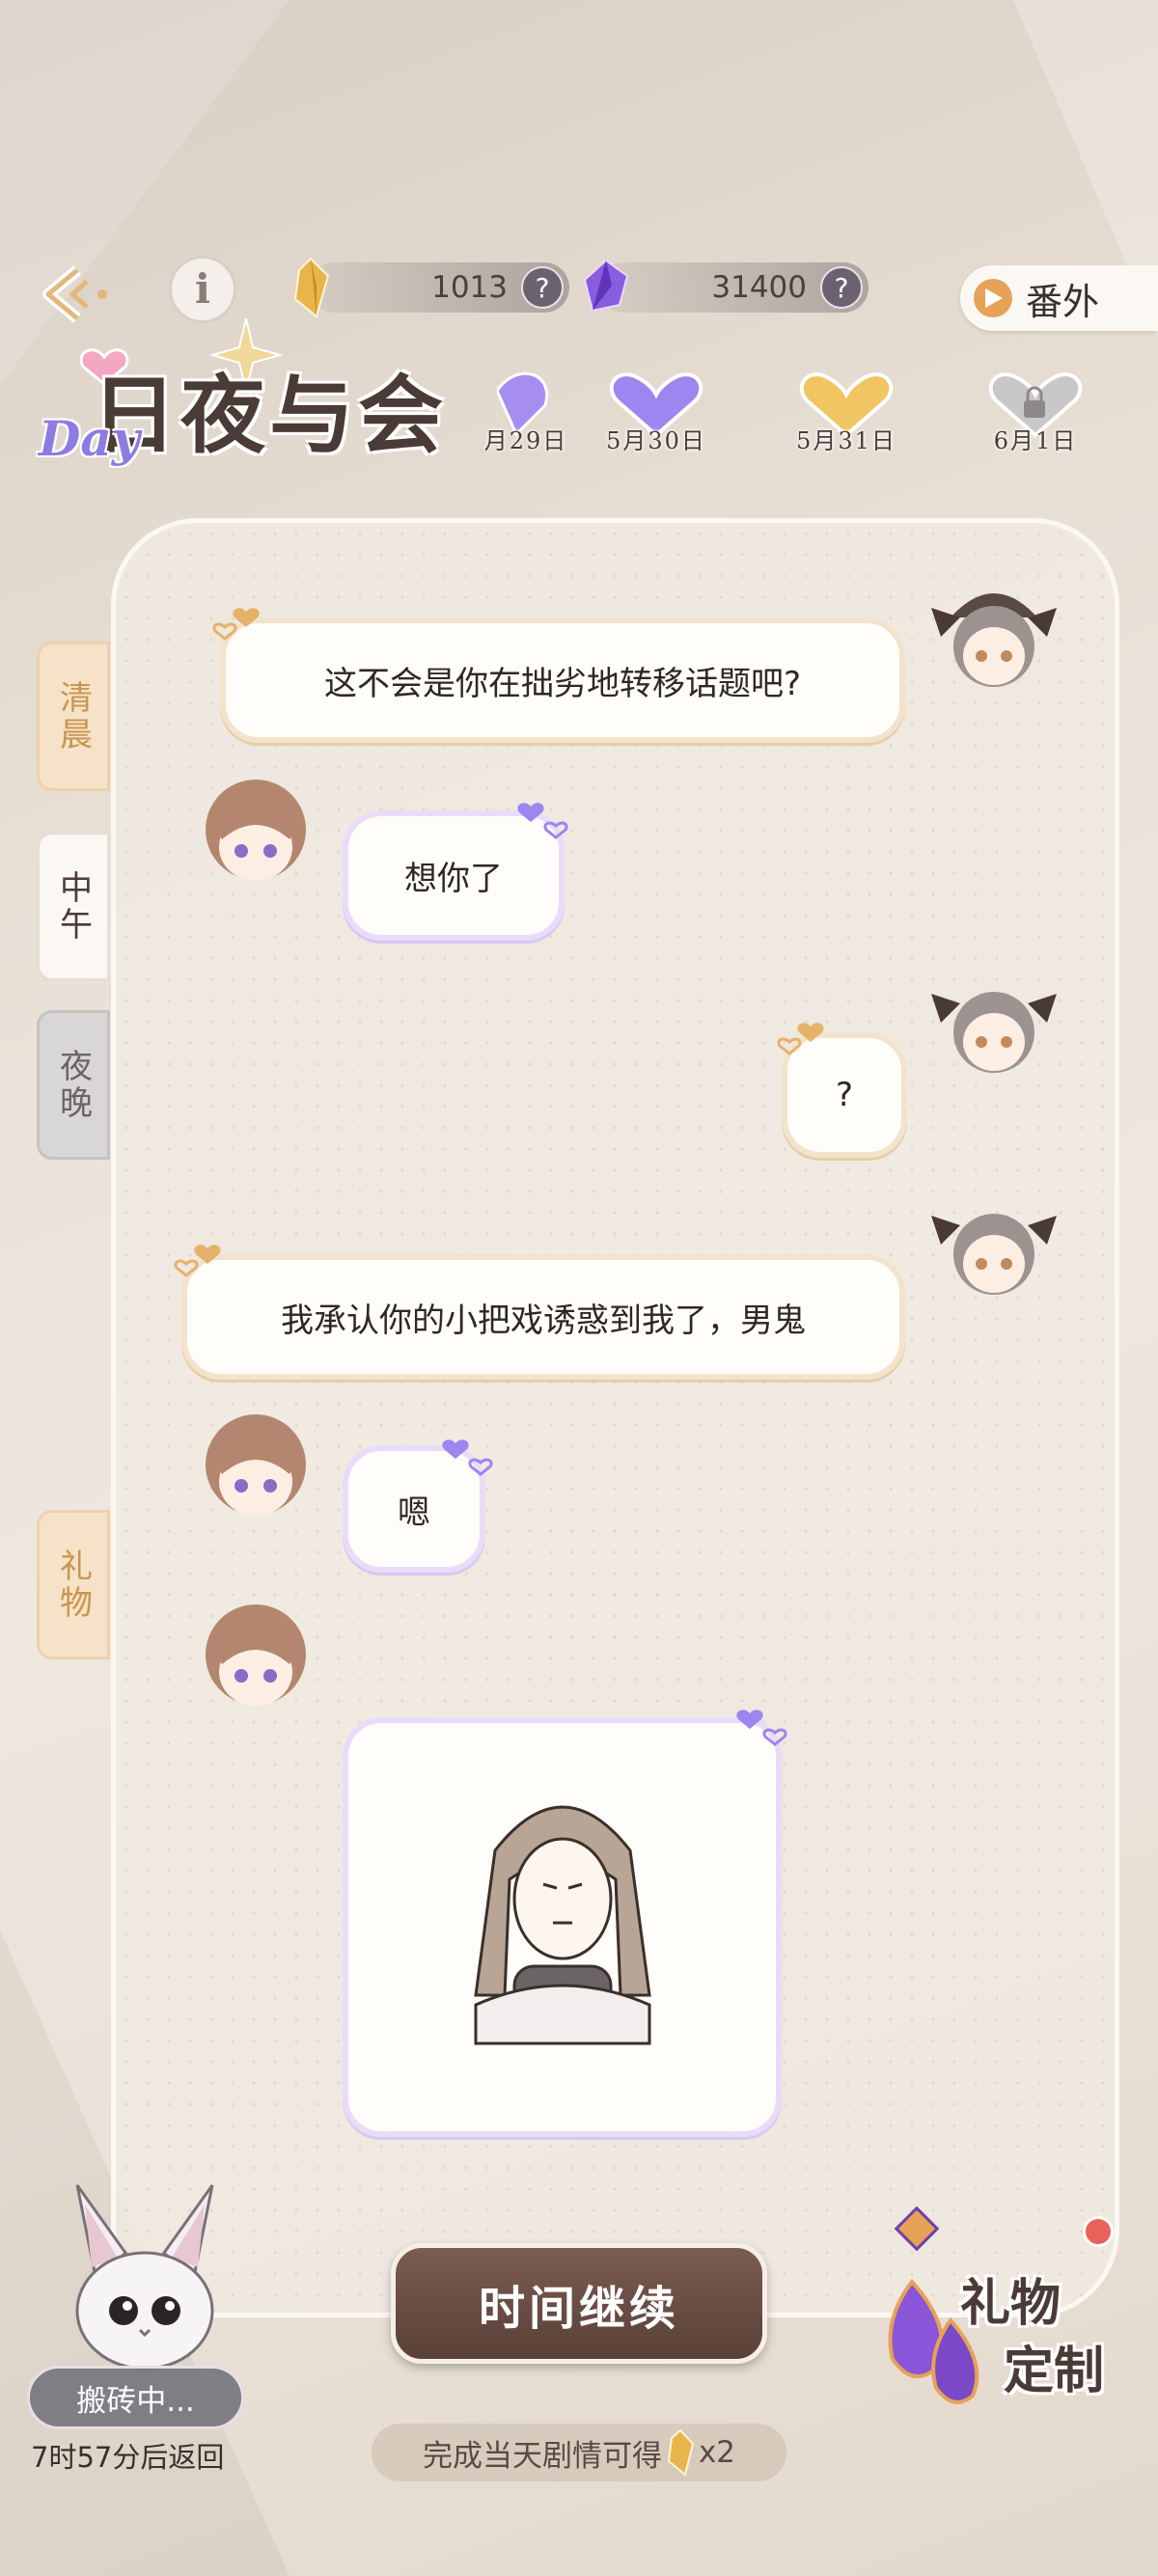  I want to click on message-text: 我承认你的小把戏诱惑到我了，男鬼, so click(543, 1321).